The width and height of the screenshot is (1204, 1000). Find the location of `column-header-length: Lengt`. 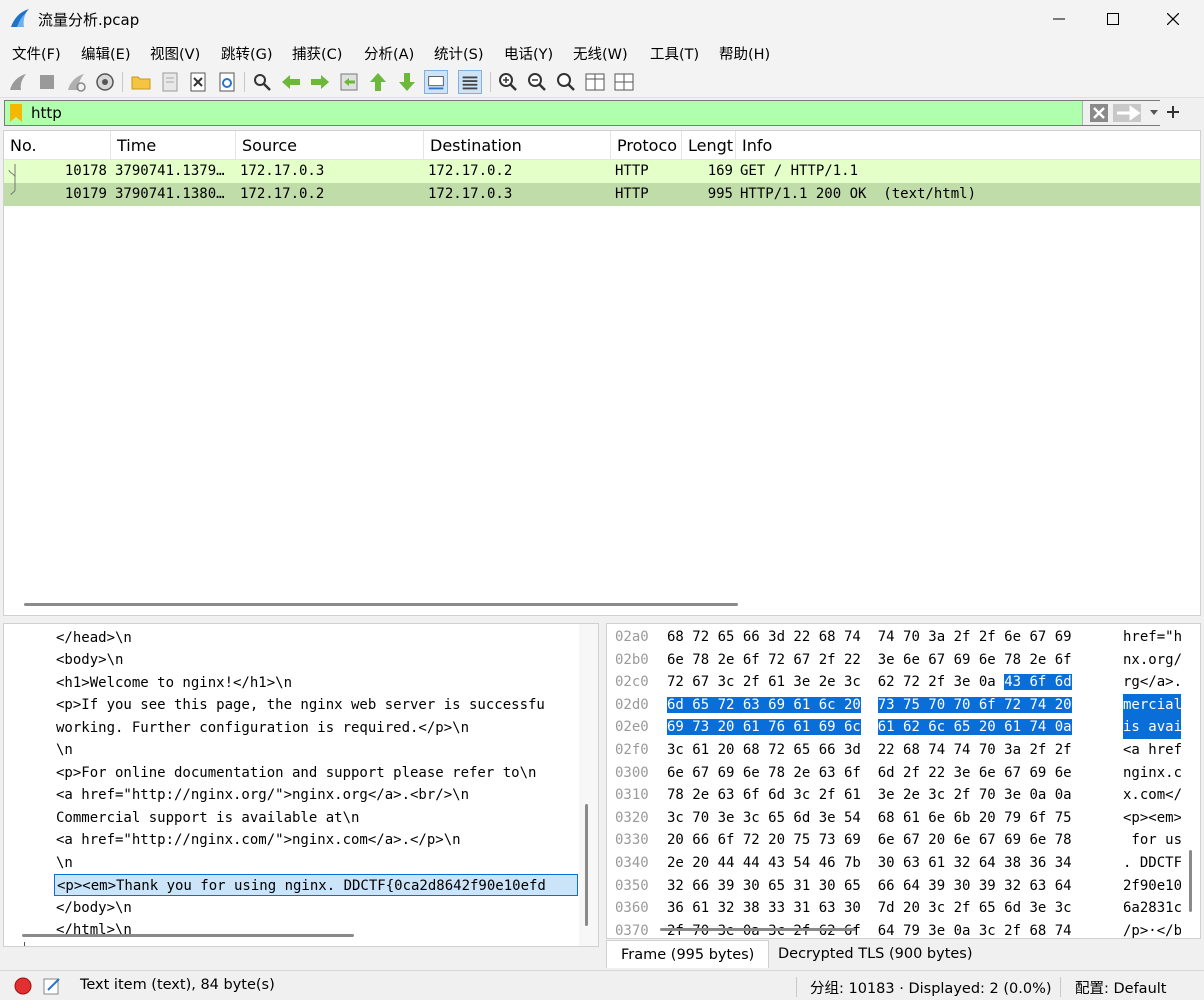

column-header-length: Lengt is located at coordinates (709, 145).